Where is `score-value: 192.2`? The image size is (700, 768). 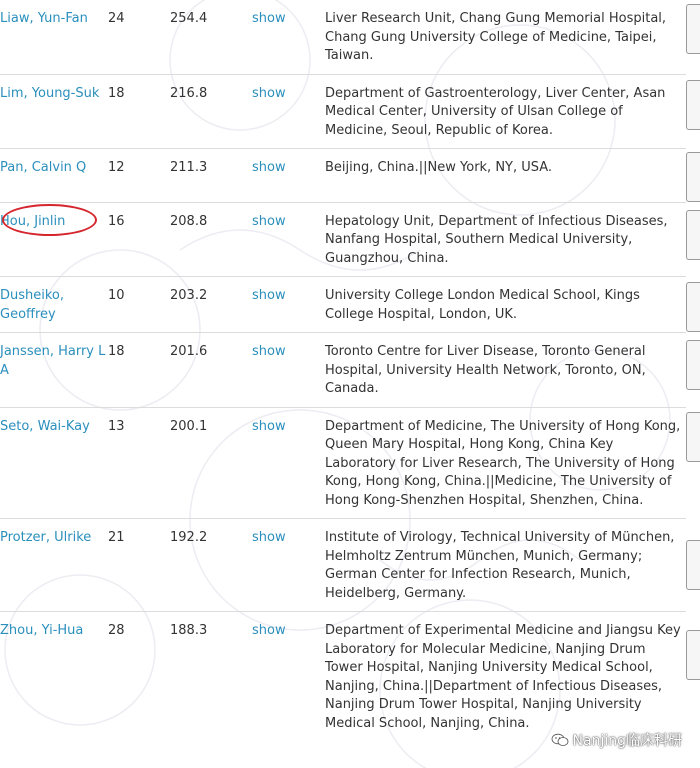 score-value: 192.2 is located at coordinates (189, 537).